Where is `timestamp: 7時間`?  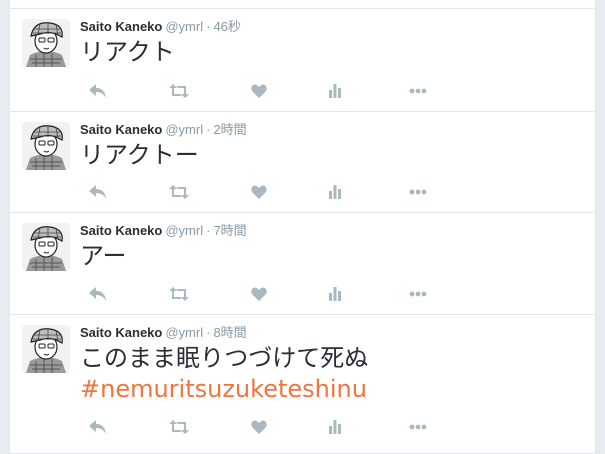
timestamp: 7時間 is located at coordinates (229, 230).